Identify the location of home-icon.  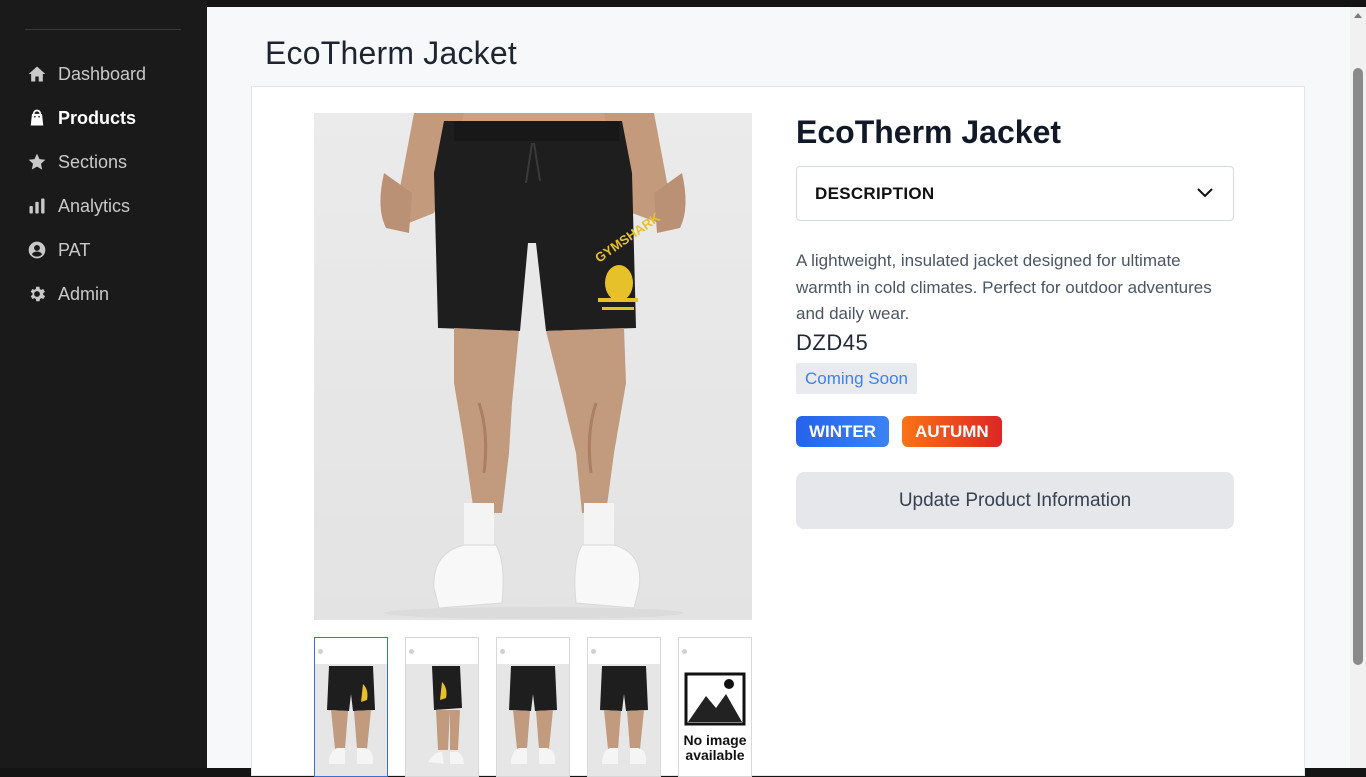
(37, 74).